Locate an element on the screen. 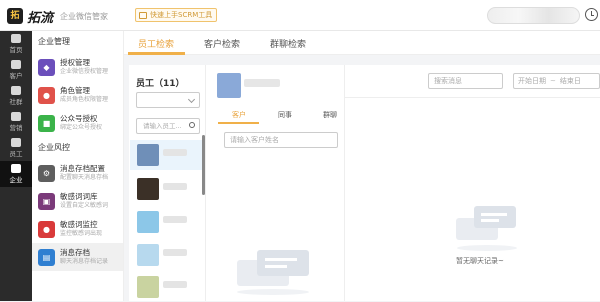 Image resolution: width=600 pixels, height=302 pixels. menu-item-desc: 聊天消息存档记录 is located at coordinates (84, 261).